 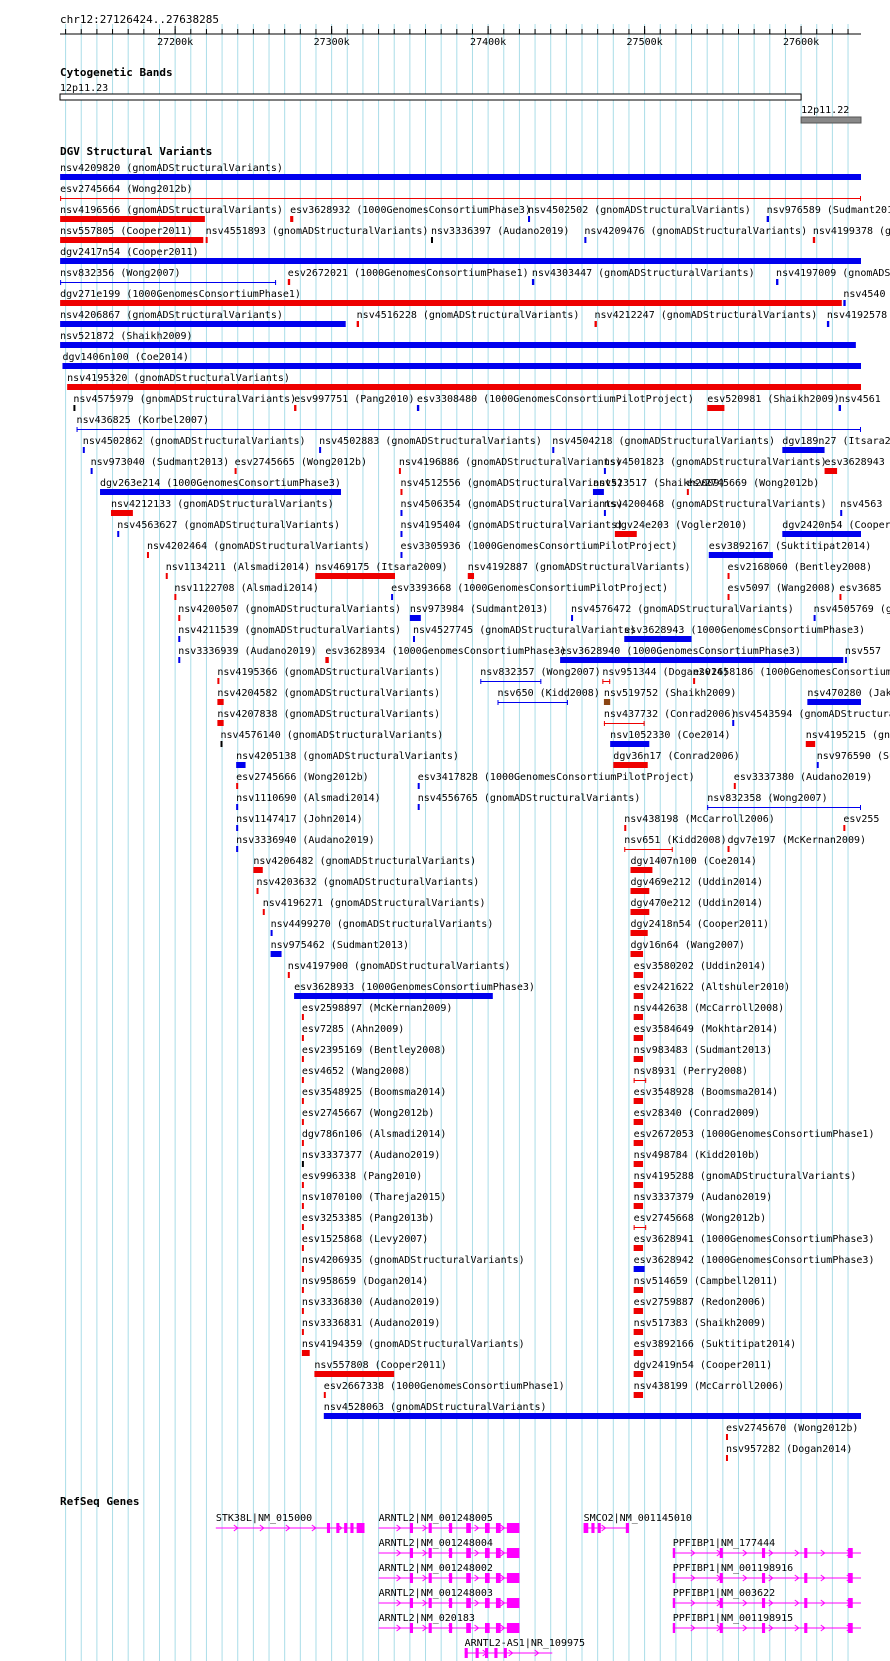 What do you see at coordinates (356, 1071) in the screenshot?
I see `dgv-feature-label: esv4652 (Wang2008)` at bounding box center [356, 1071].